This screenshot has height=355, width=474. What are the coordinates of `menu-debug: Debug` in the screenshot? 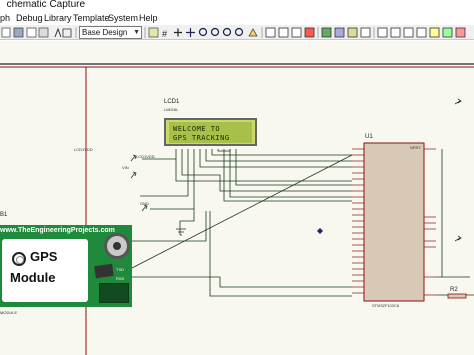 It's located at (29, 18).